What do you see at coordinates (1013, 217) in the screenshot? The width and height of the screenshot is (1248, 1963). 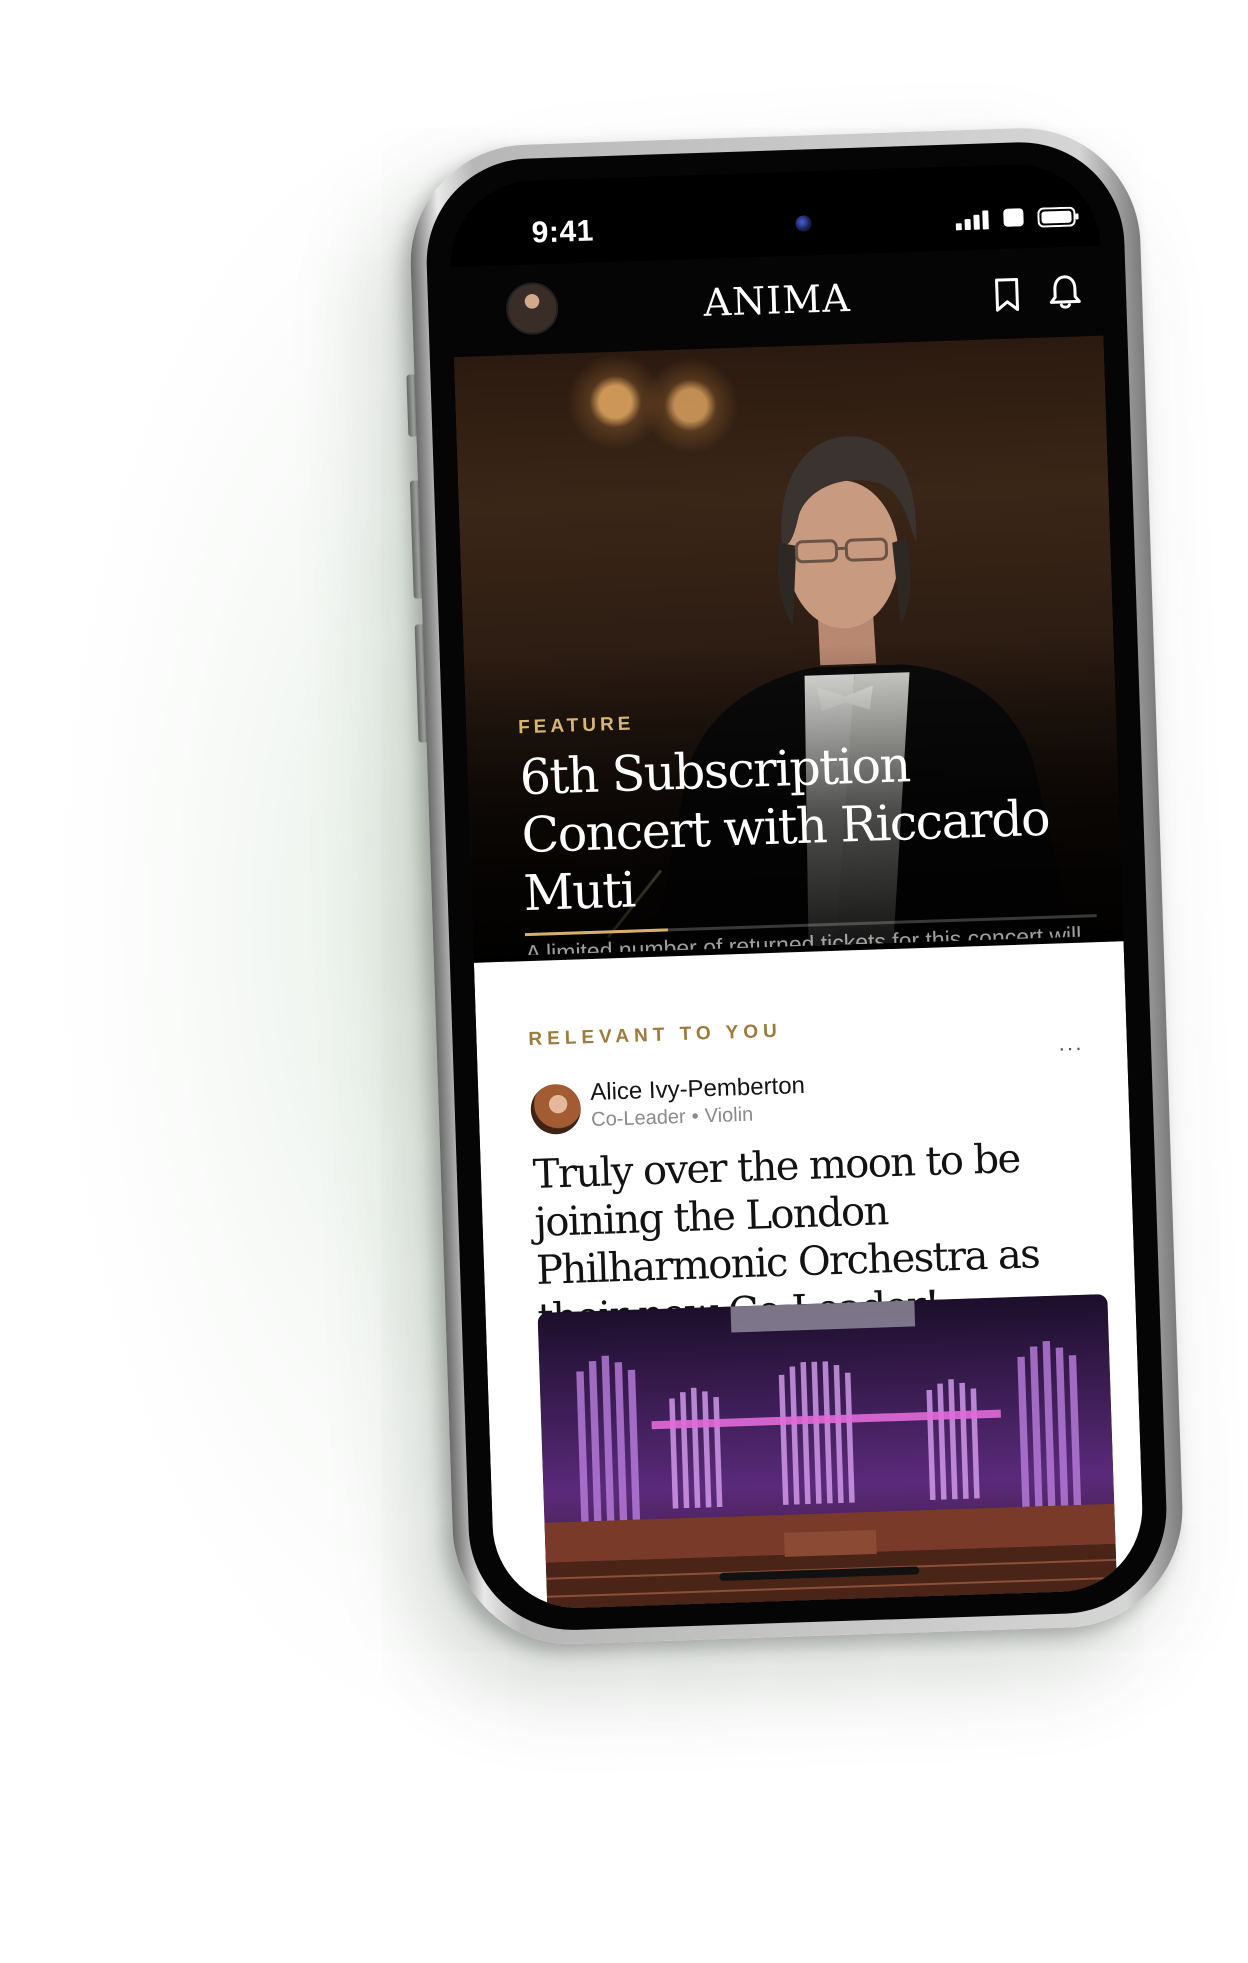 I see `wifi-icon` at bounding box center [1013, 217].